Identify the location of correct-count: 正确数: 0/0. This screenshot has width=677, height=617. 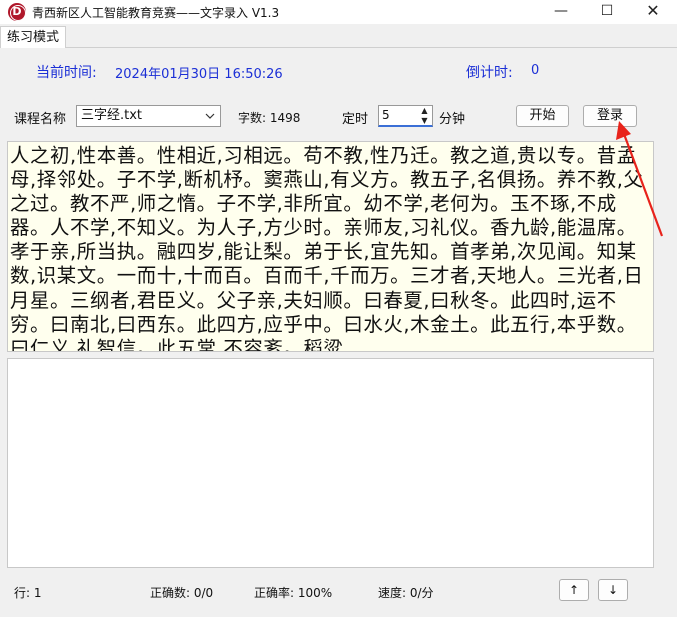
(182, 593).